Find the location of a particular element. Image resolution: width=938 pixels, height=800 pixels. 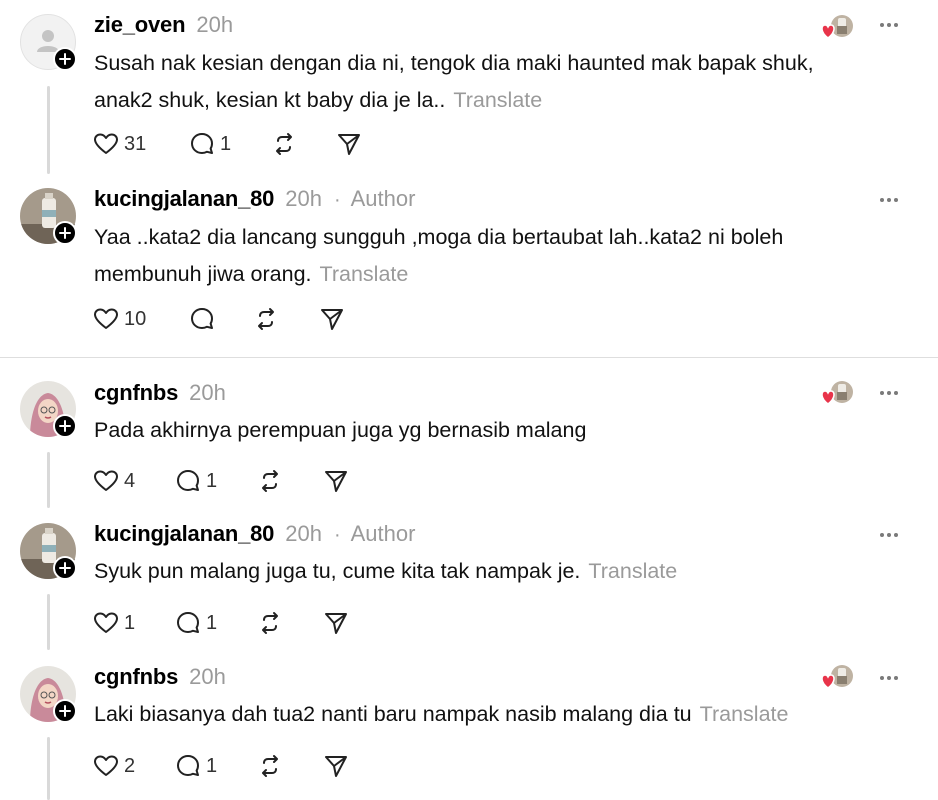

action-bar: 31 1 is located at coordinates (227, 144).